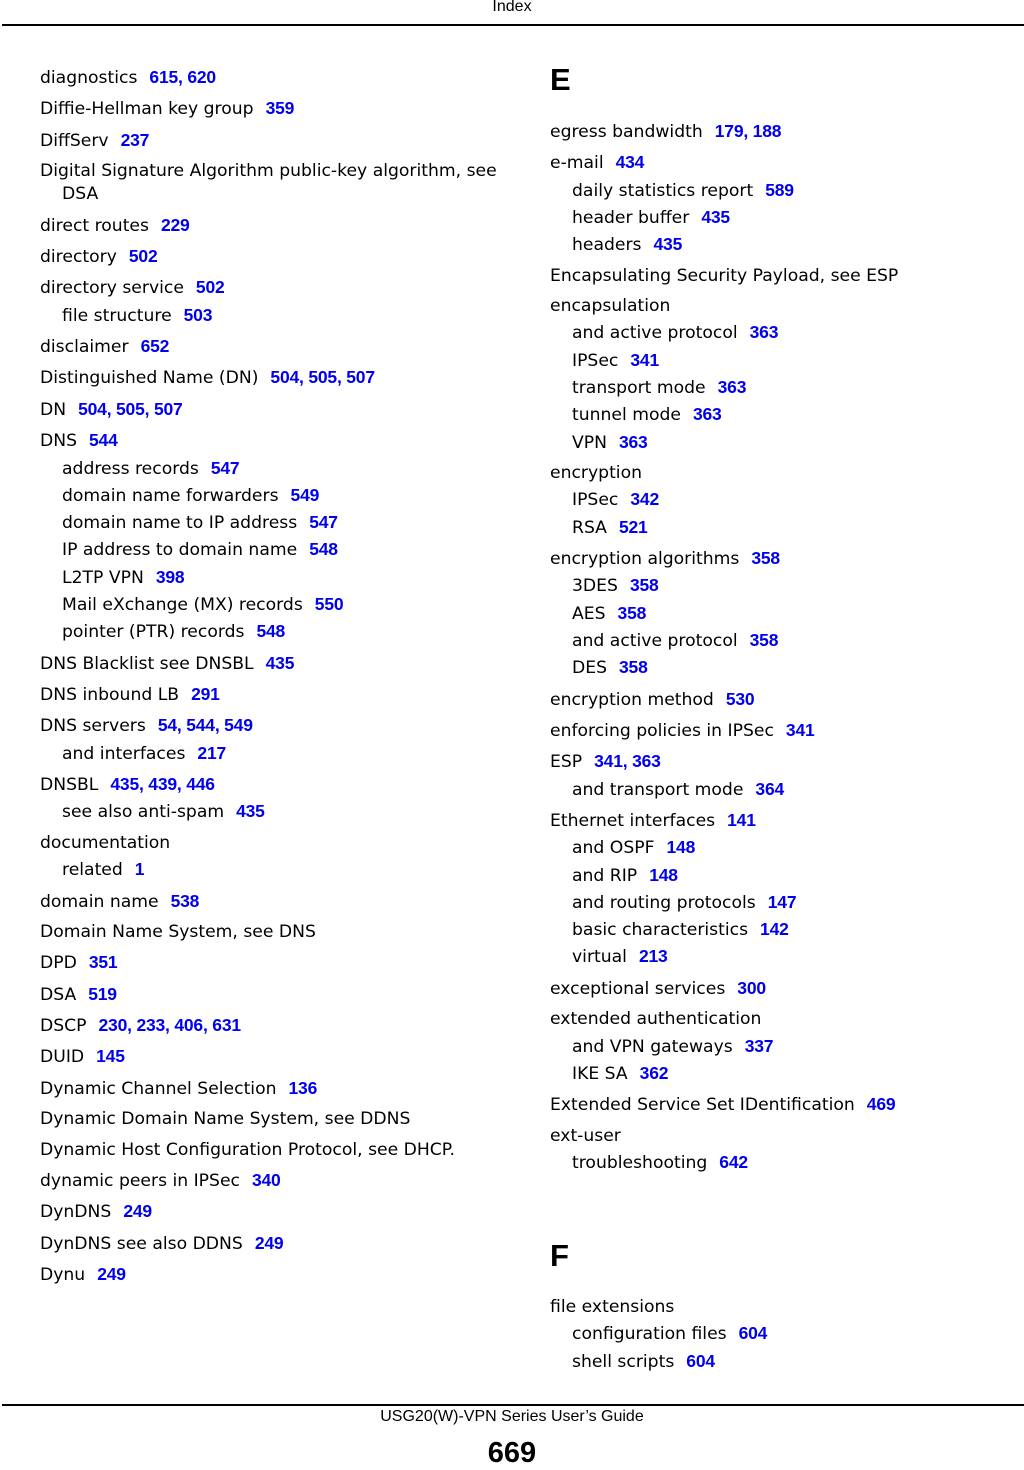 Image resolution: width=1024 pixels, height=1470 pixels. Describe the element at coordinates (627, 761) in the screenshot. I see `page-reference-link: 341, 363` at that location.